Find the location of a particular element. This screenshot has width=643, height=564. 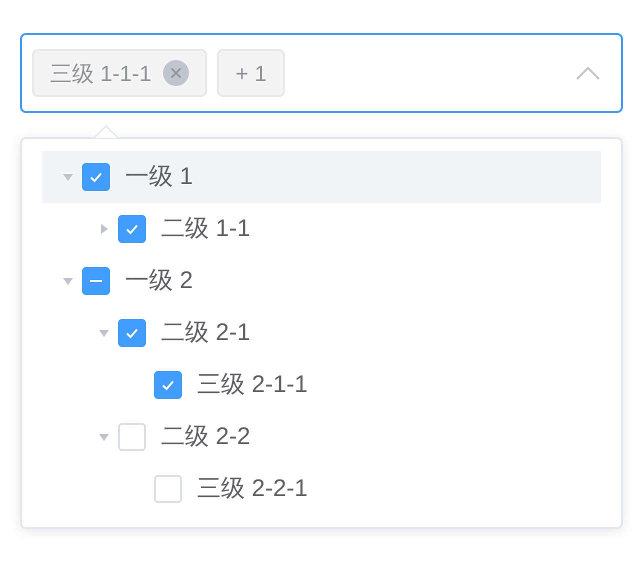

close-icon is located at coordinates (176, 73).